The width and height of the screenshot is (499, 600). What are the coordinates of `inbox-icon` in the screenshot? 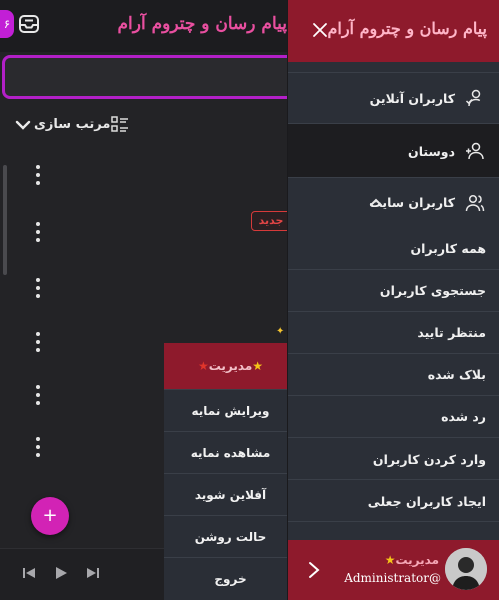 It's located at (29, 24).